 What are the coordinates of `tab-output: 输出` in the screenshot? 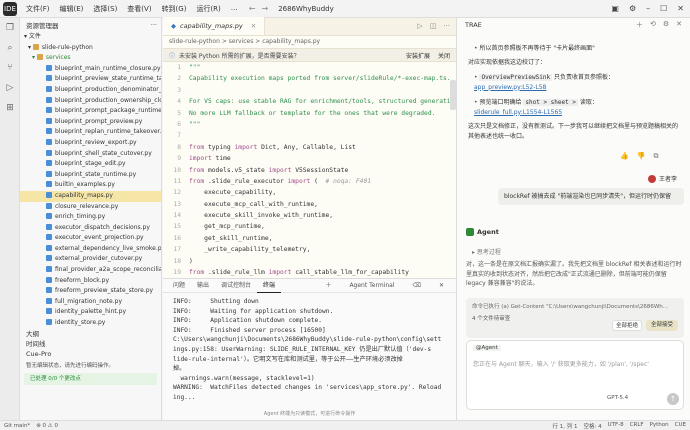 It's located at (203, 286).